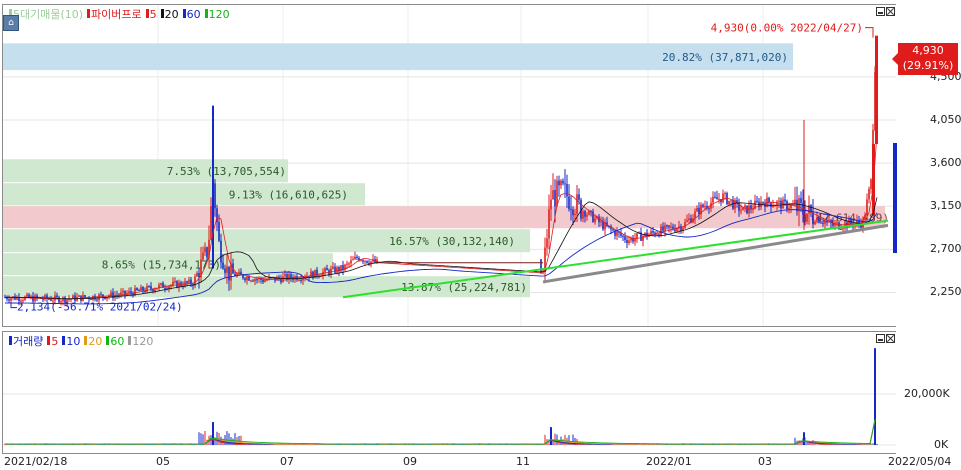 This screenshot has height=470, width=961. I want to click on price-legend-item: 5, so click(151, 14).